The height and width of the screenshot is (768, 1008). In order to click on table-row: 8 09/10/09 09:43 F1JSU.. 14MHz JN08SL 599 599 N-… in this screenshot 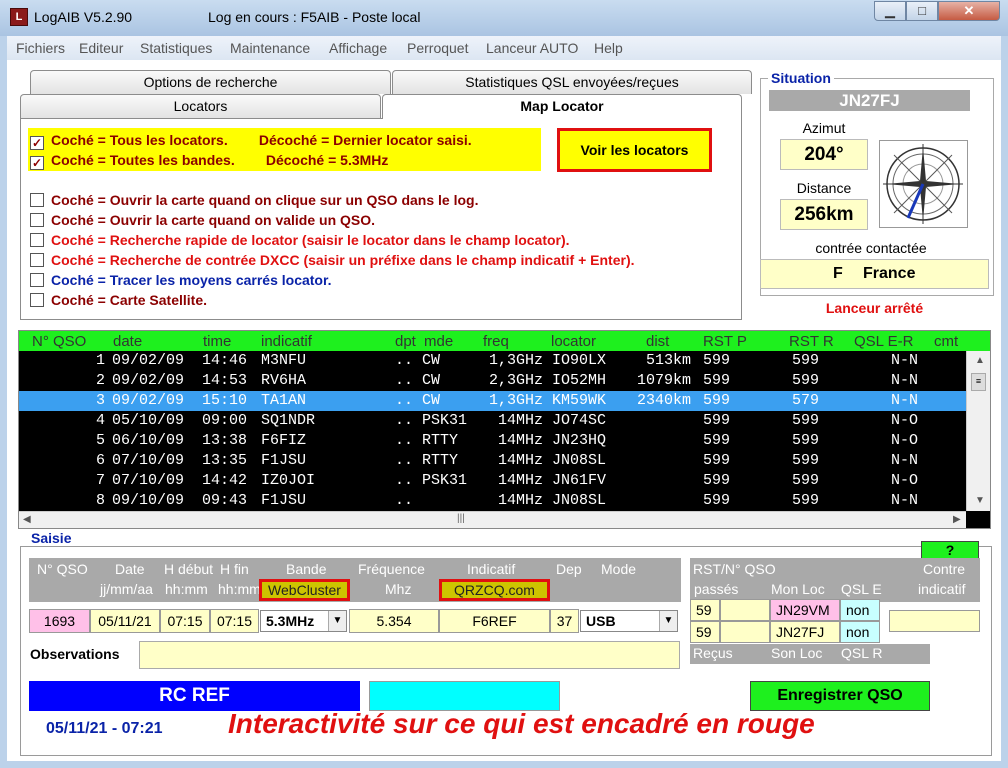, I will do `click(492, 501)`.